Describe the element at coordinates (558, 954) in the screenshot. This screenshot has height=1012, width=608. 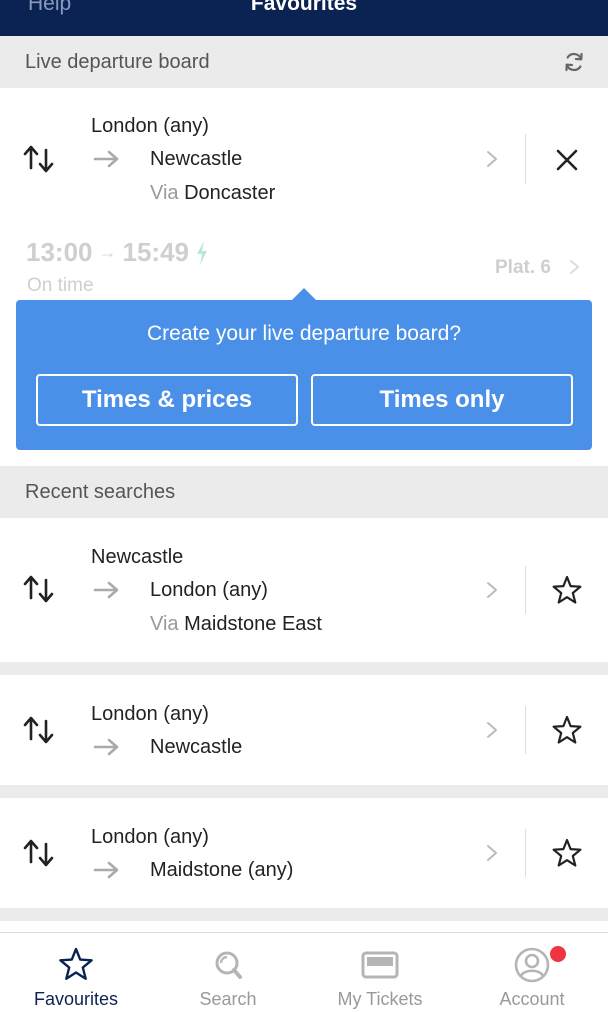
I see `notification-badge` at that location.